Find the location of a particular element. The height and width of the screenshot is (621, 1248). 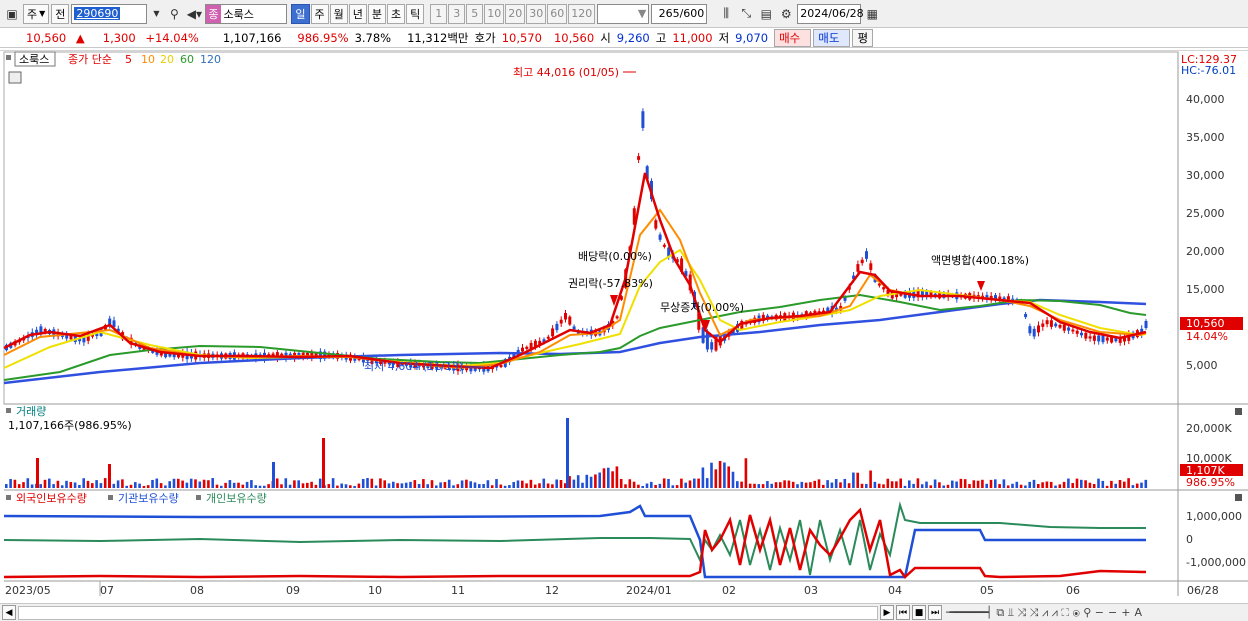

current-rate-tag: 14.04% is located at coordinates (1207, 336).